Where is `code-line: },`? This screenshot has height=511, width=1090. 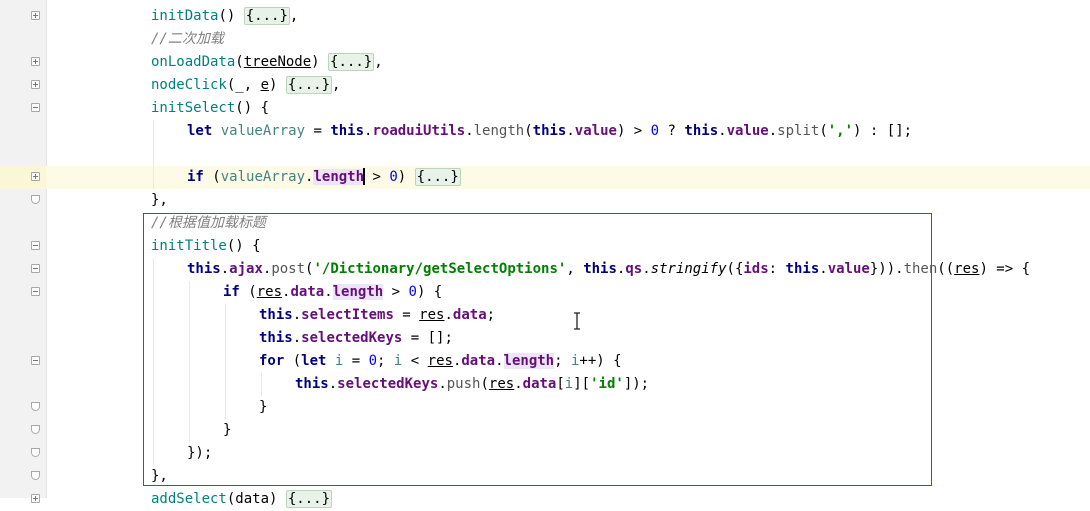 code-line: }, is located at coordinates (545, 200).